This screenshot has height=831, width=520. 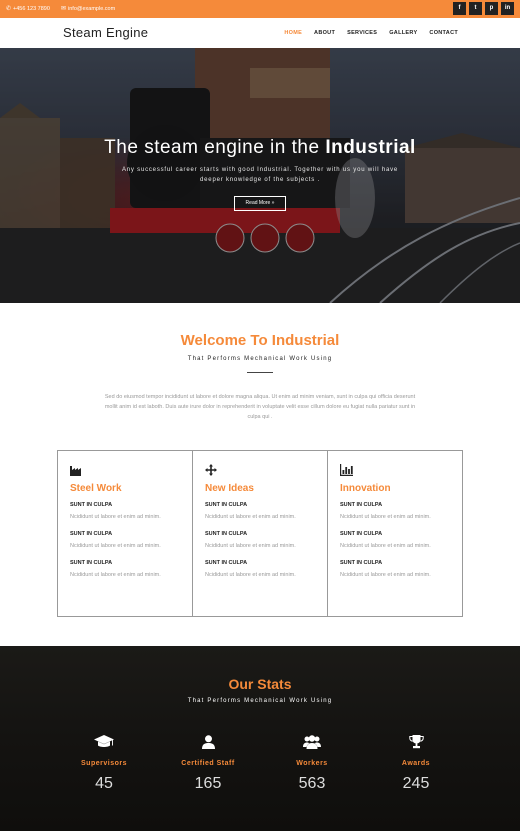 What do you see at coordinates (31, 9) in the screenshot?
I see `phone-number: +456 123 7890` at bounding box center [31, 9].